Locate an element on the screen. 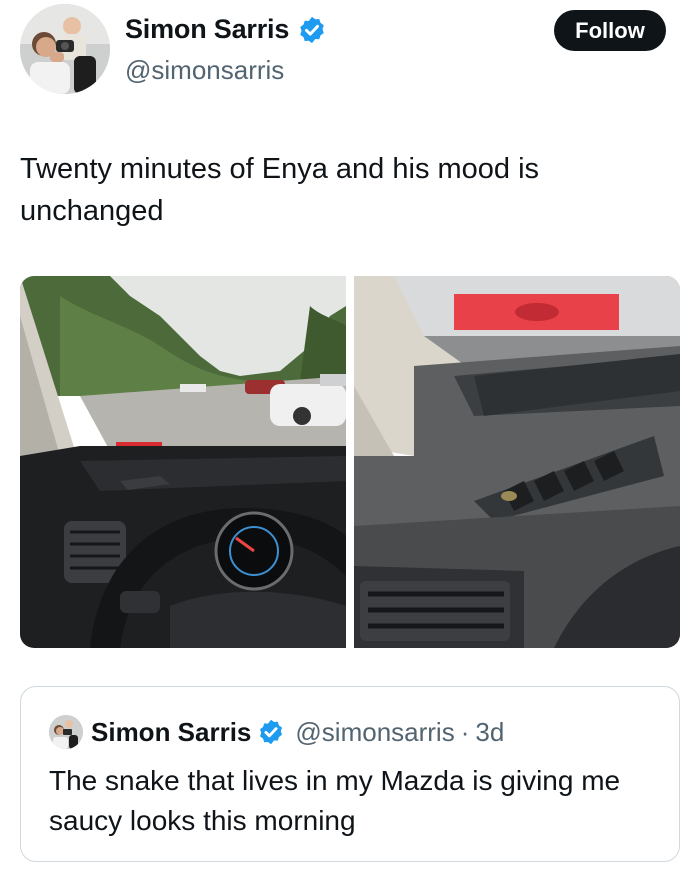 This screenshot has height=875, width=700. avatar-photo is located at coordinates (65, 49).